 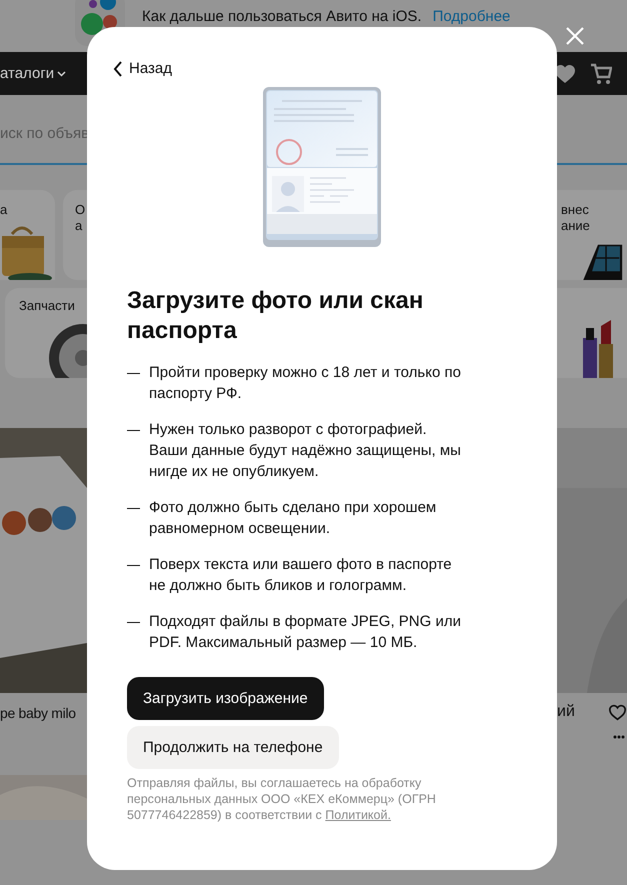 What do you see at coordinates (358, 815) in the screenshot?
I see `policy-link: Политикой.` at bounding box center [358, 815].